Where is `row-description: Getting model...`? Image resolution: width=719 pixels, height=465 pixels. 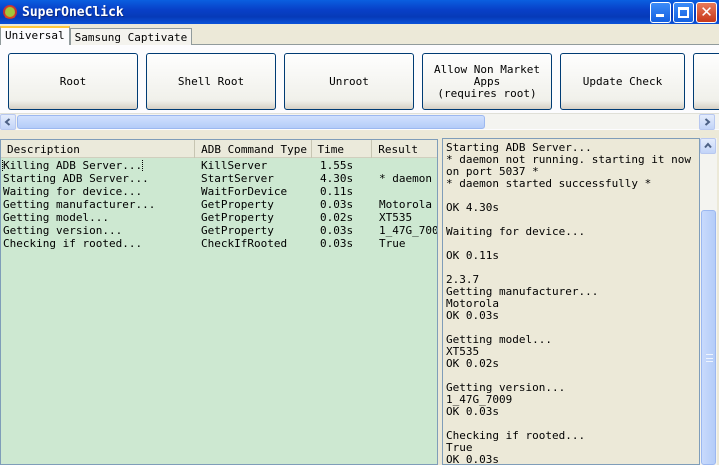 row-description: Getting model... is located at coordinates (56, 217).